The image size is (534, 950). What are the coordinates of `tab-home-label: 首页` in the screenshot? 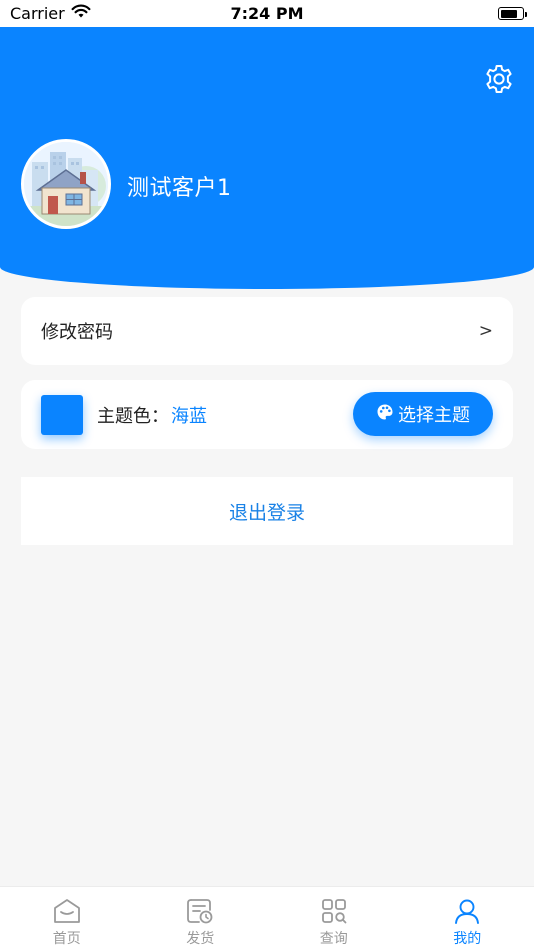 It's located at (66, 939).